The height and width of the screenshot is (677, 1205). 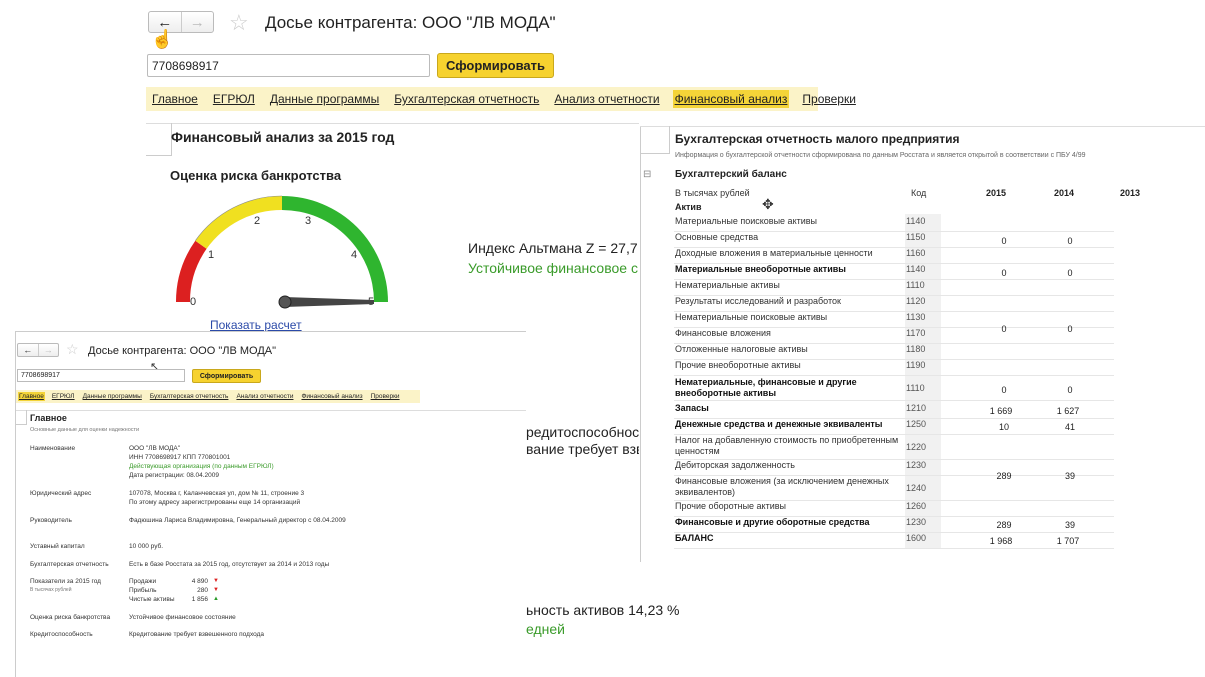 I want to click on hand-cursor-icon: ☝, so click(x=162, y=39).